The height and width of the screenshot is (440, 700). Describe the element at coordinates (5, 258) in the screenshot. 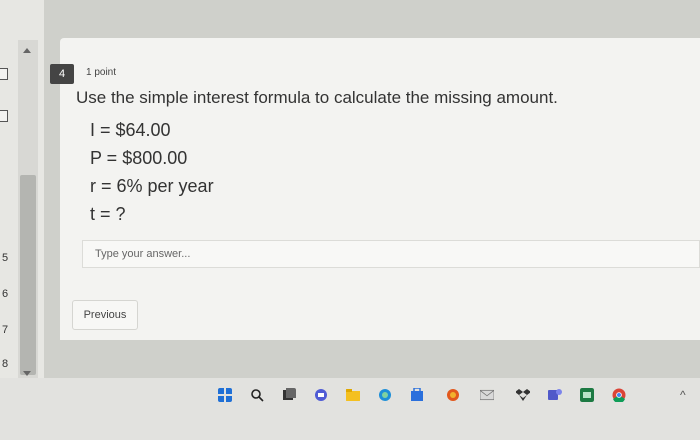

I see `nav-item-5: 5` at that location.